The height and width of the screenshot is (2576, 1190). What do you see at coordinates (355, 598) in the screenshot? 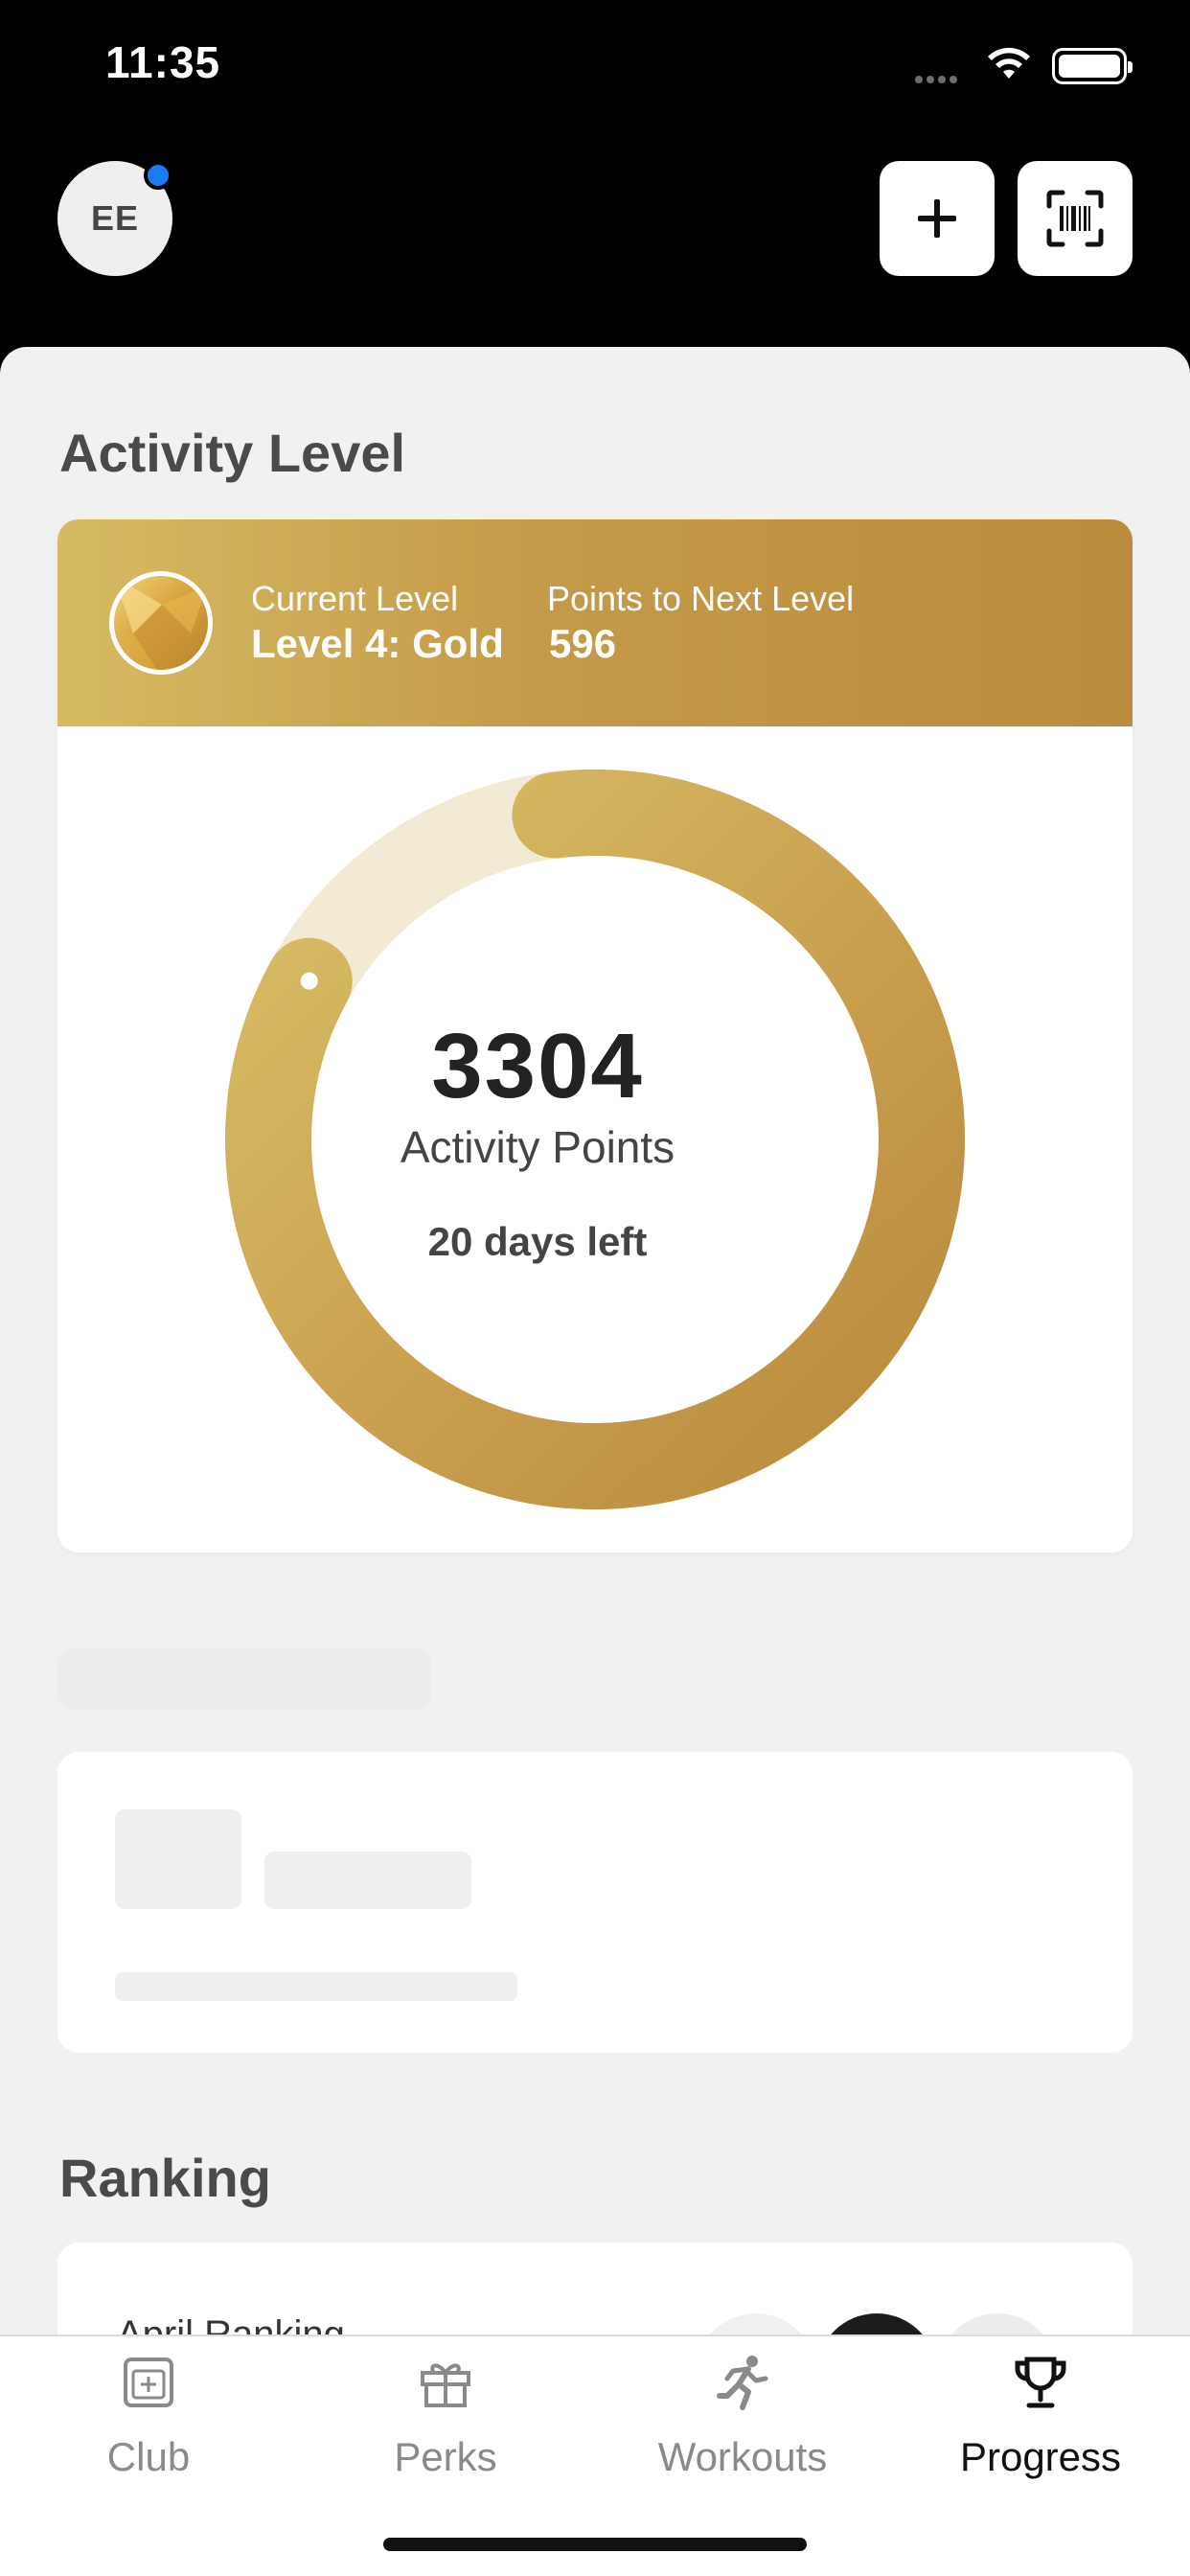
I see `current-level-label: Current Level` at bounding box center [355, 598].